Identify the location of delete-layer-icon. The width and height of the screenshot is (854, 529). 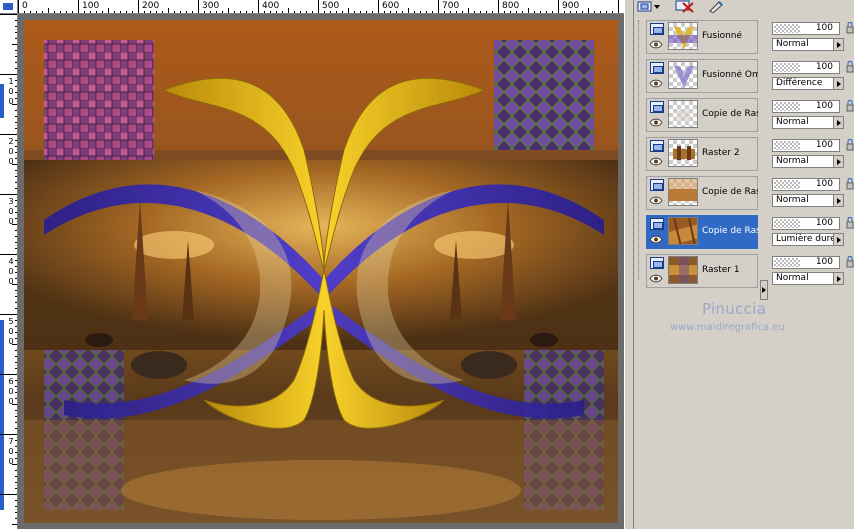
(685, 6).